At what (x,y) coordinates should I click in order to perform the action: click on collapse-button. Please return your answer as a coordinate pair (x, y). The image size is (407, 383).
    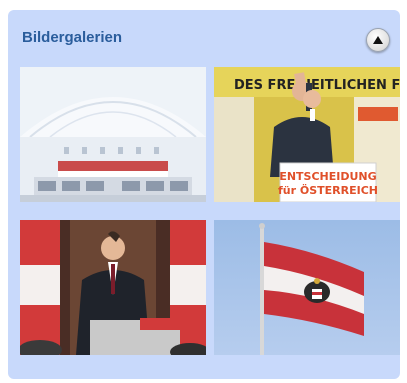
    Looking at the image, I should click on (378, 40).